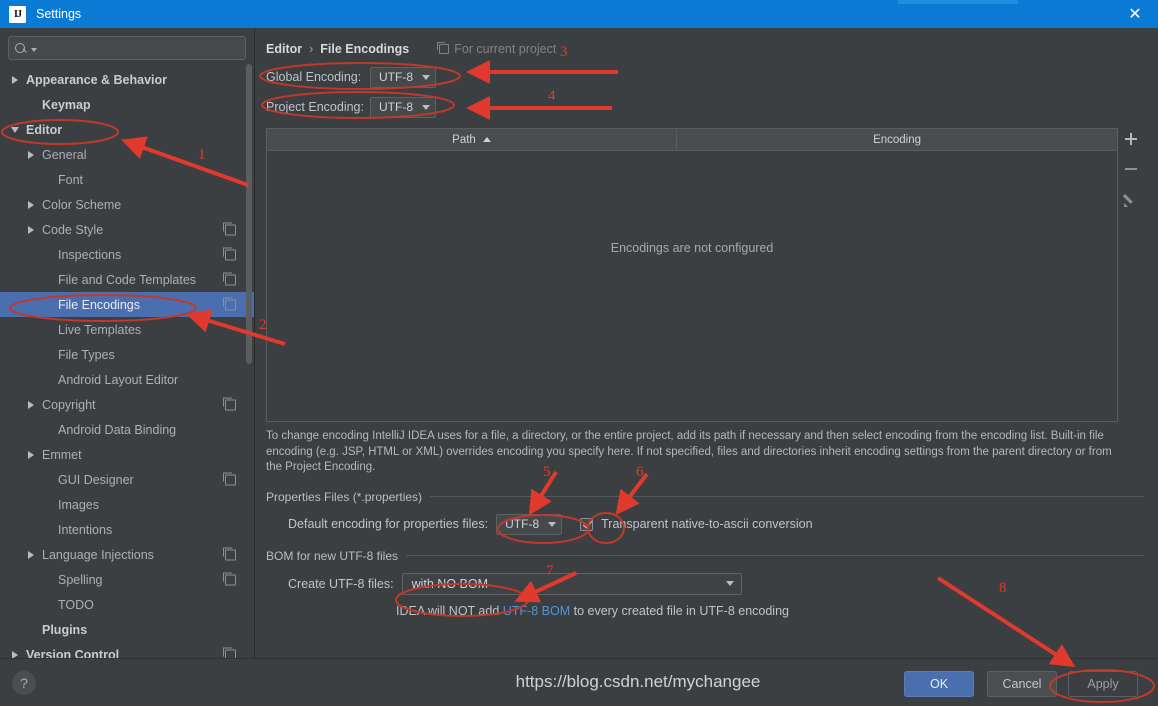  Describe the element at coordinates (284, 49) in the screenshot. I see `breadcrumb-root: Editor` at that location.